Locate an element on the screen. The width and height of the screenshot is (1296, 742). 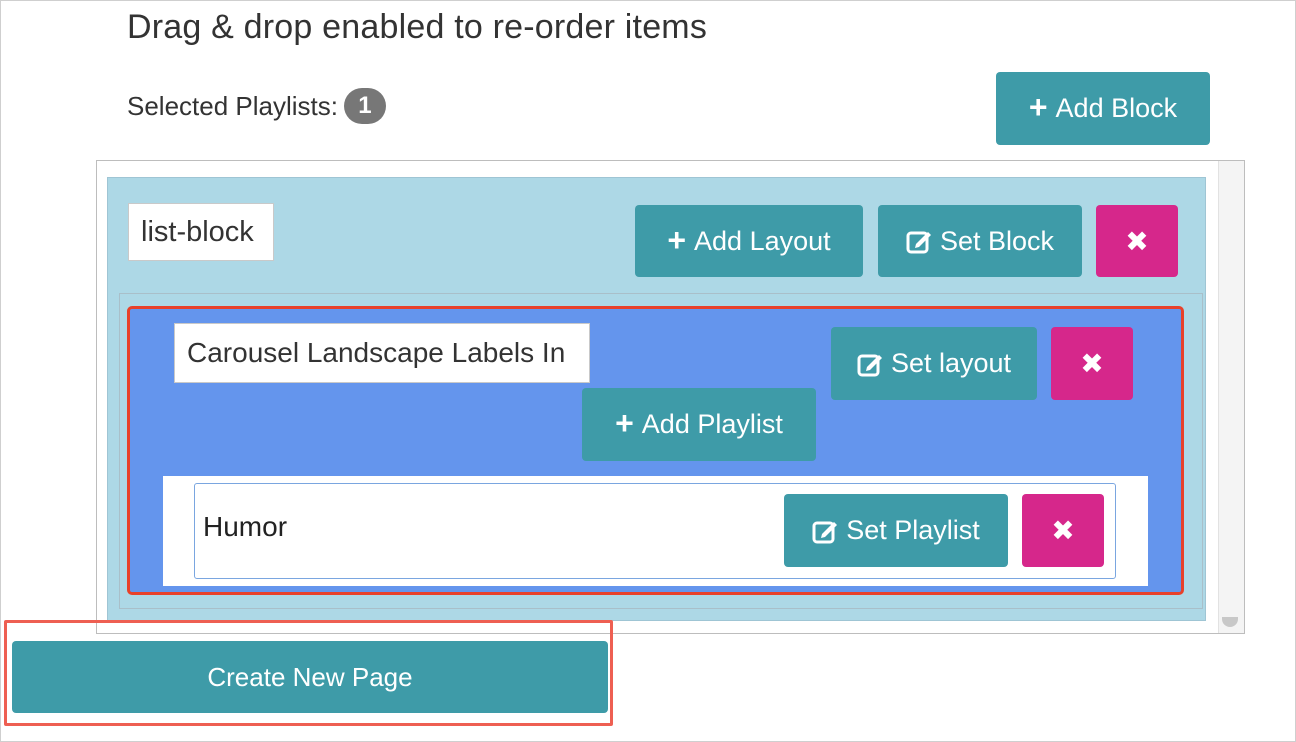
selected-playlists: Selected Playlists: 1 is located at coordinates (256, 106).